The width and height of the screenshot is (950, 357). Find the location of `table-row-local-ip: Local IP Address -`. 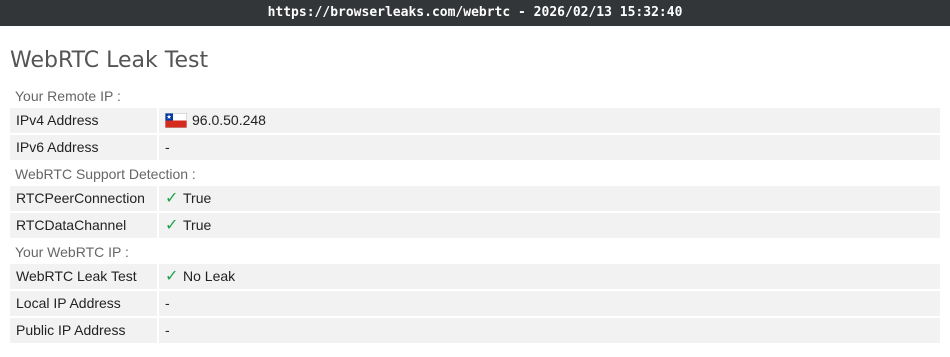

table-row-local-ip: Local IP Address - is located at coordinates (475, 303).